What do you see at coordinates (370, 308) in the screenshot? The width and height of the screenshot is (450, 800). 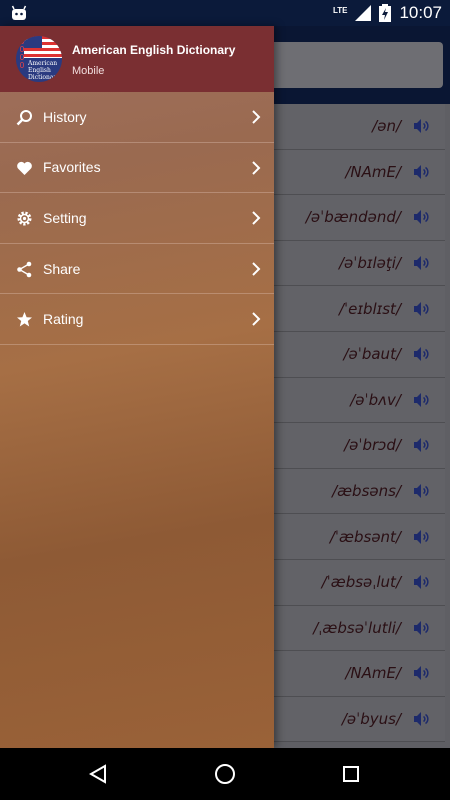 I see `pronunciation-text: /ˈeɪblɪst/` at bounding box center [370, 308].